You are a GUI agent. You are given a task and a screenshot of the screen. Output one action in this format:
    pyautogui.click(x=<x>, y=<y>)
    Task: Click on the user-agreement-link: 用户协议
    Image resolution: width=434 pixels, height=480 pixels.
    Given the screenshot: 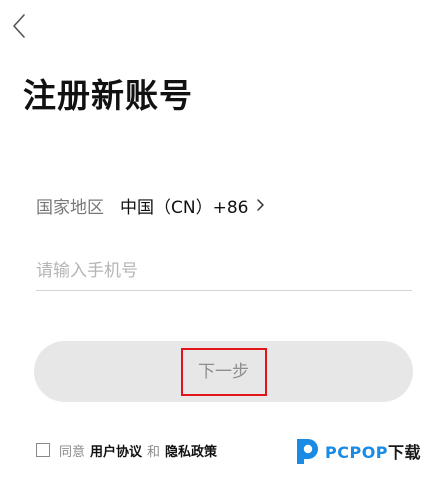 What is the action you would take?
    pyautogui.click(x=116, y=450)
    